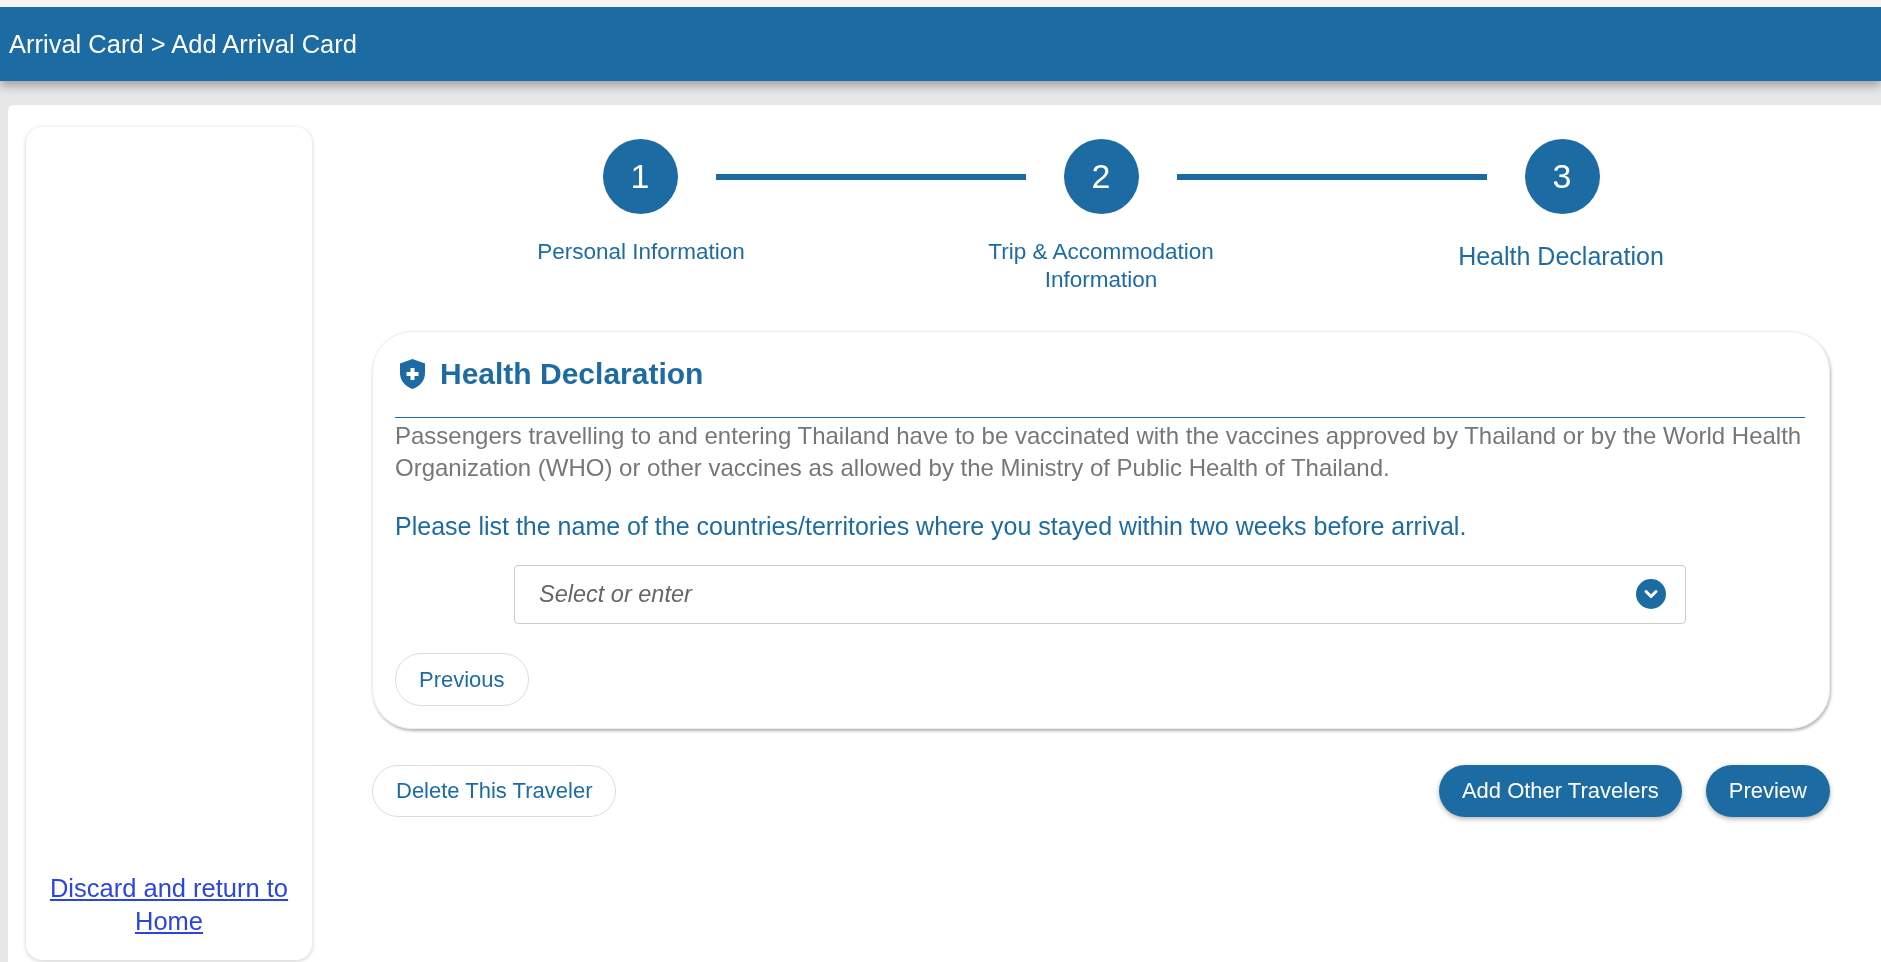 This screenshot has height=962, width=1881. Describe the element at coordinates (183, 44) in the screenshot. I see `breadcrumb: Arrival Card > Add Arrival Card` at that location.